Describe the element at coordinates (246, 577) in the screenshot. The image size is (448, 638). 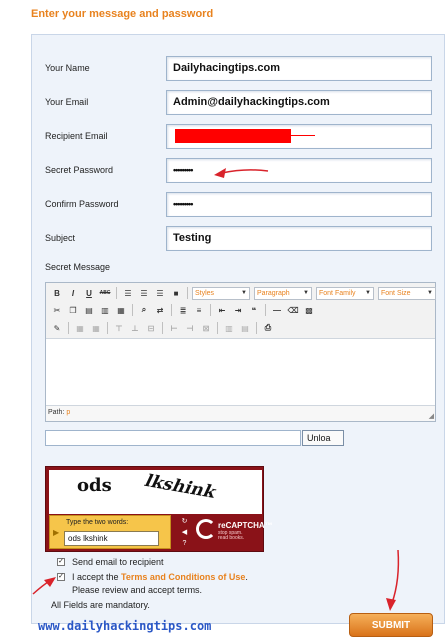
I see `accept-suffix: .` at that location.